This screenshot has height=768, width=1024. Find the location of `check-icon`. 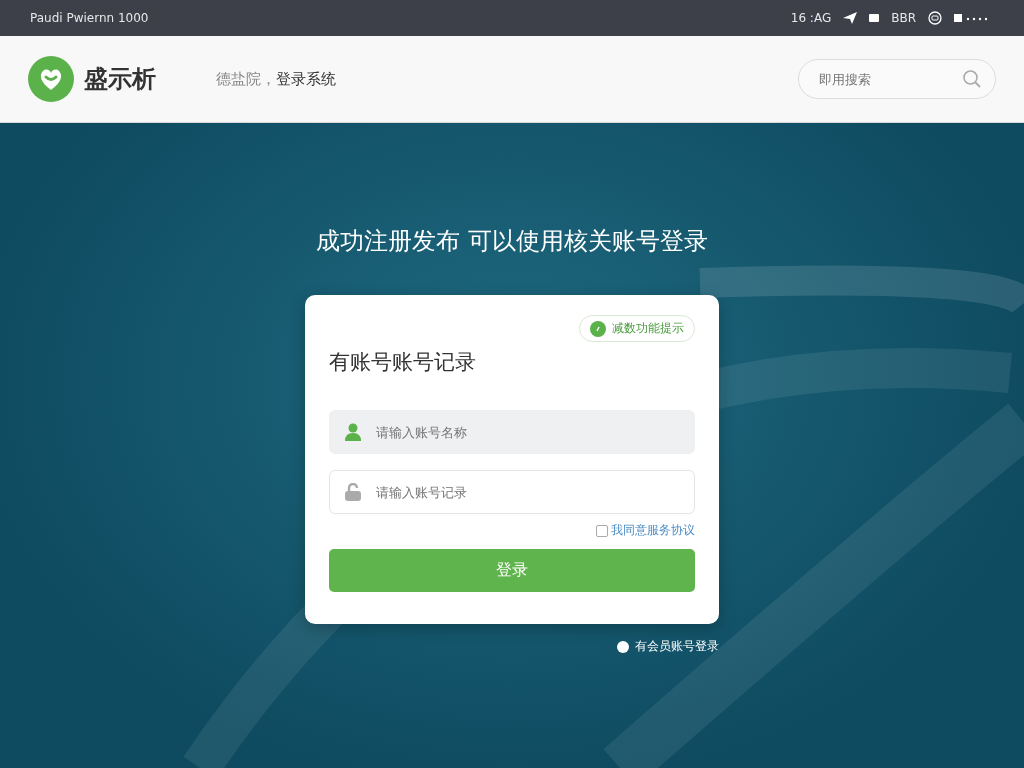

check-icon is located at coordinates (598, 328).